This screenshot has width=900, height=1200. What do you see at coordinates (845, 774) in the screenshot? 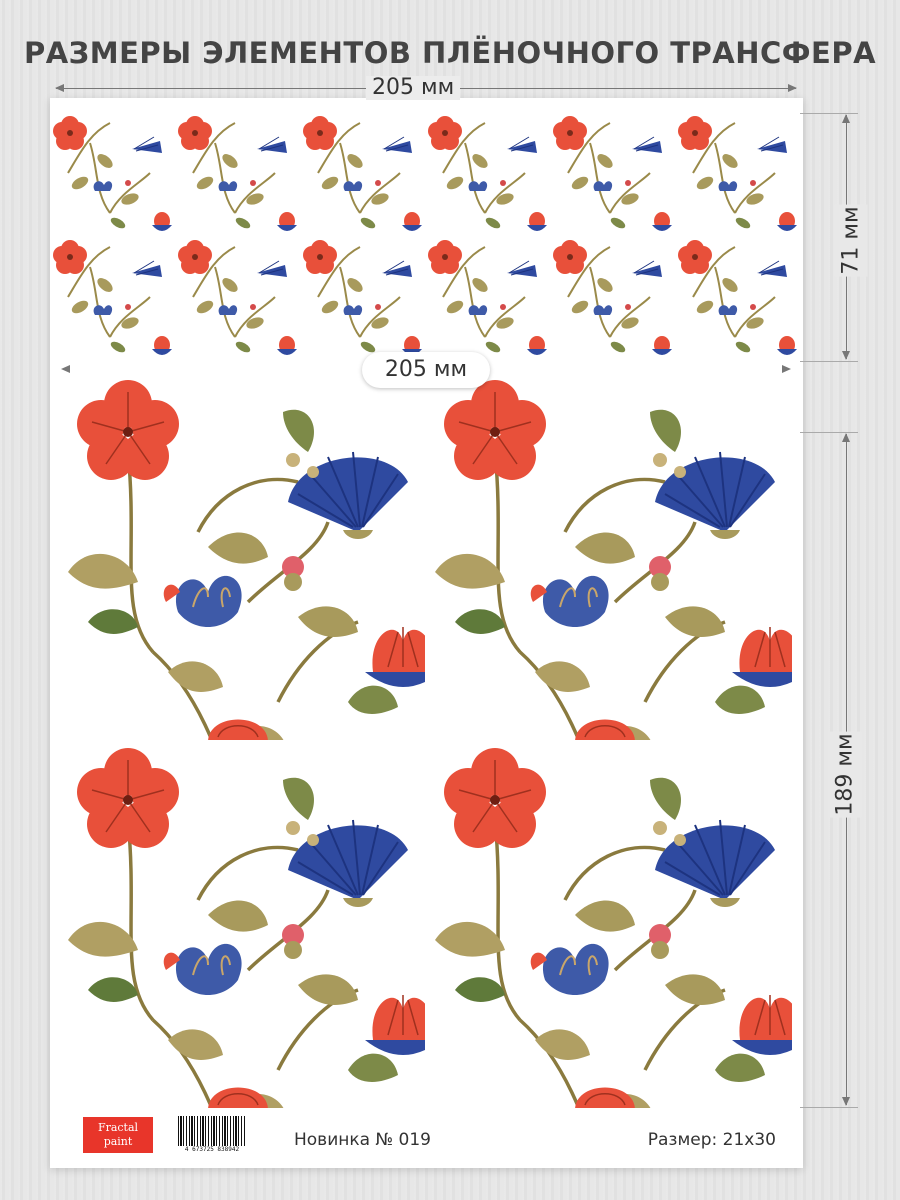
I see `big-height-label: 189 мм` at bounding box center [845, 774].